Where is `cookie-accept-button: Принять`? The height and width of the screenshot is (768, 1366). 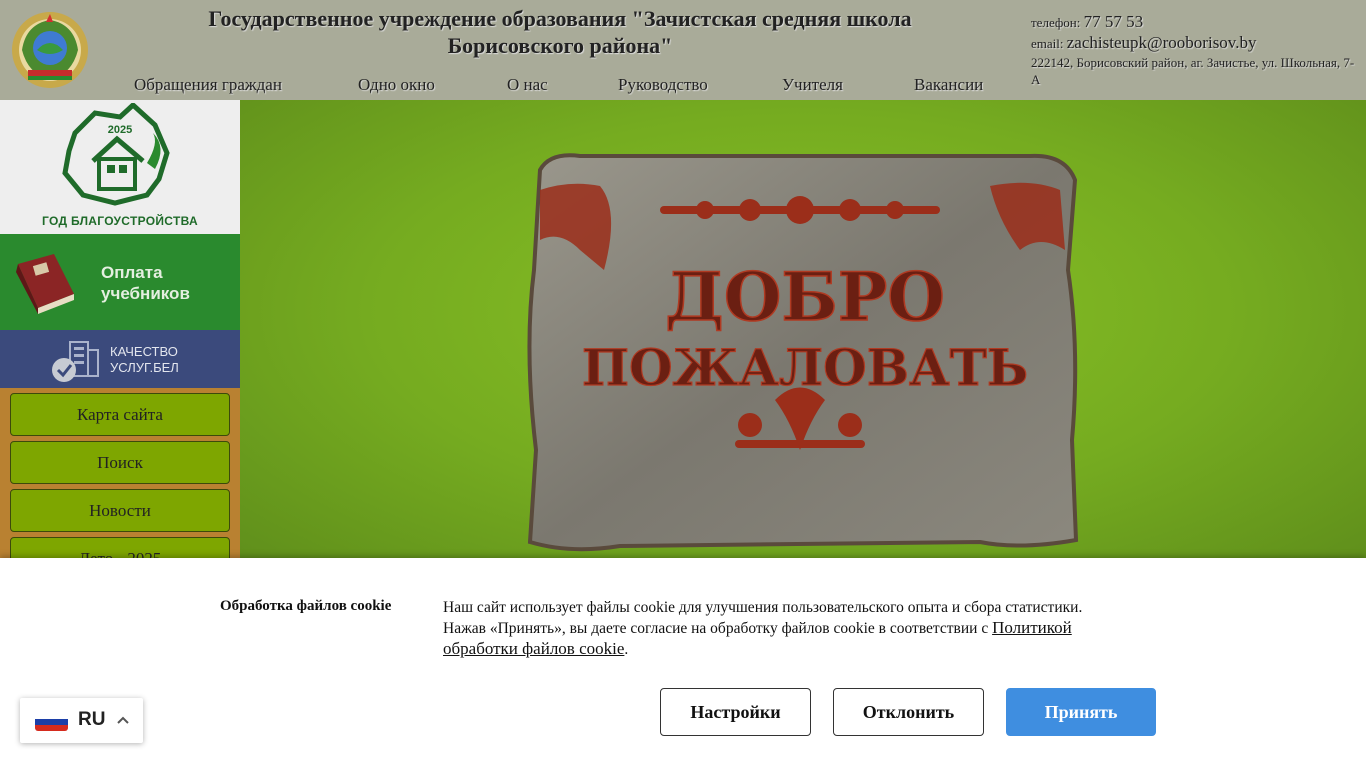 cookie-accept-button: Принять is located at coordinates (1081, 712).